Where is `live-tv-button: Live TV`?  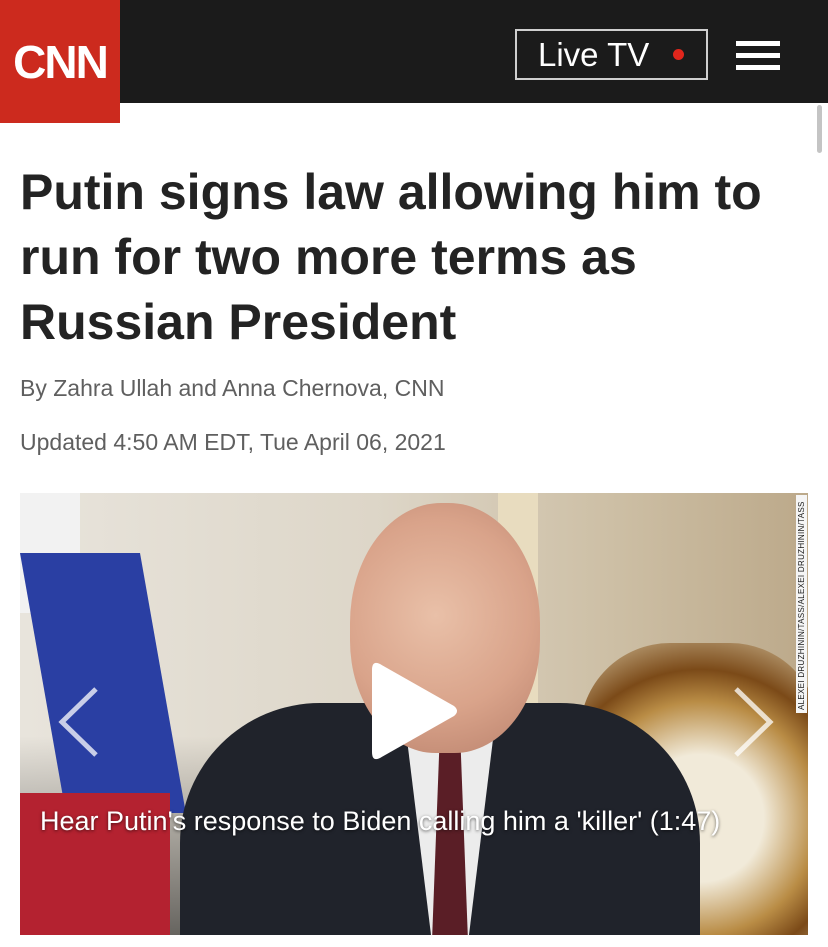 live-tv-button: Live TV is located at coordinates (611, 54).